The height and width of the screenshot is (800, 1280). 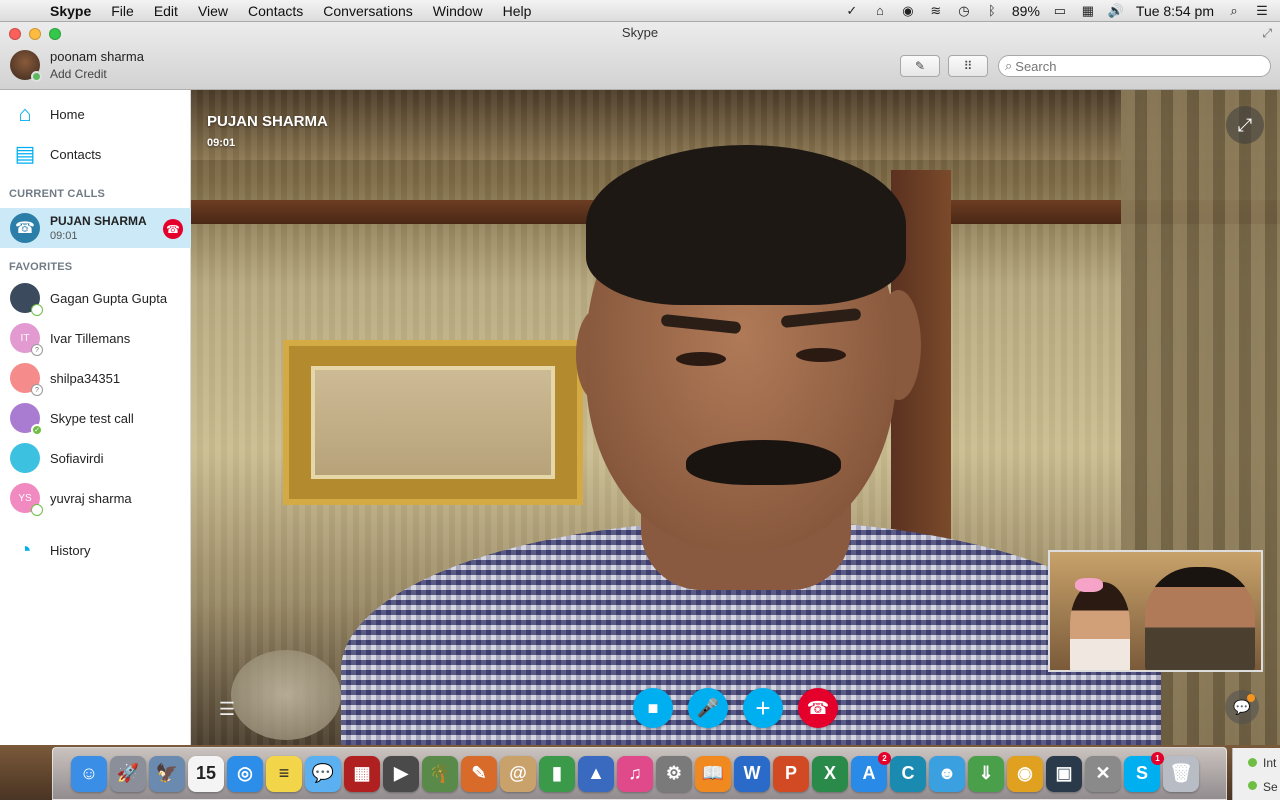 I want to click on time-machine-icon: ◷, so click(x=964, y=11).